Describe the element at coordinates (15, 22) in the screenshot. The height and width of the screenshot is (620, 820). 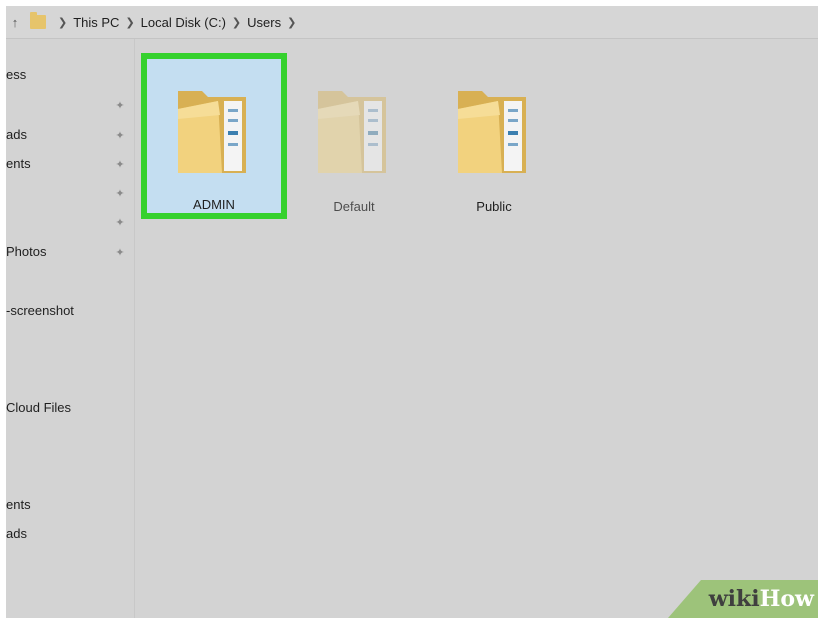
I see `up-arrow-icon: ↑` at that location.